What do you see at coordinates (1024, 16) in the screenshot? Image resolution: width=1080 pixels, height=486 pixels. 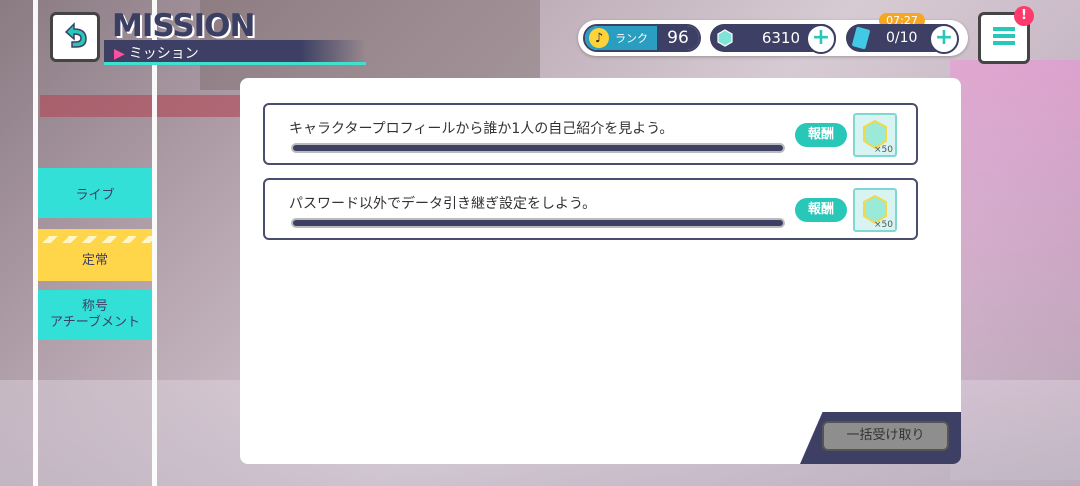 I see `alert-icon: !` at bounding box center [1024, 16].